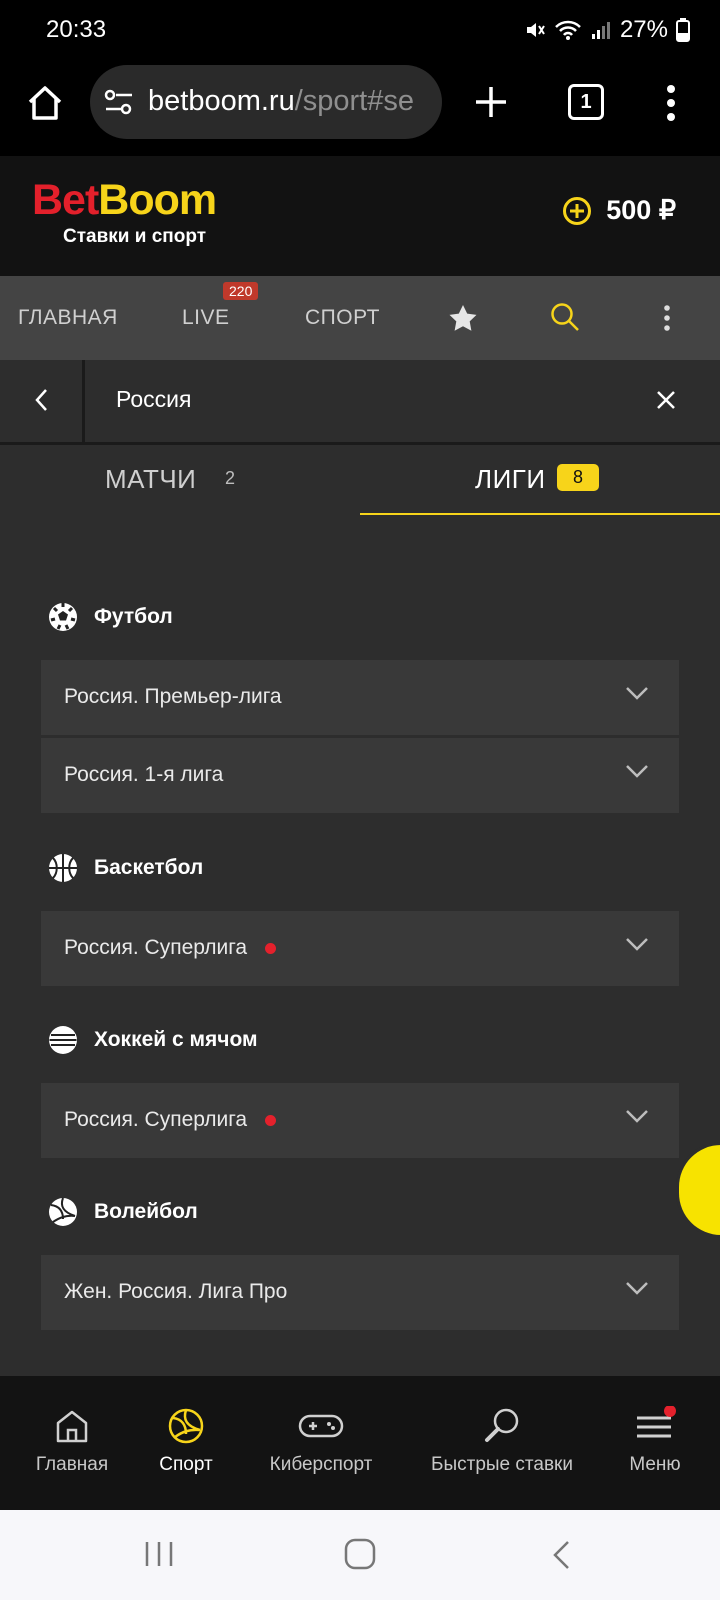 Image resolution: width=720 pixels, height=1600 pixels. What do you see at coordinates (321, 1443) in the screenshot?
I see `bottom-nav-esports: Киберспорт` at bounding box center [321, 1443].